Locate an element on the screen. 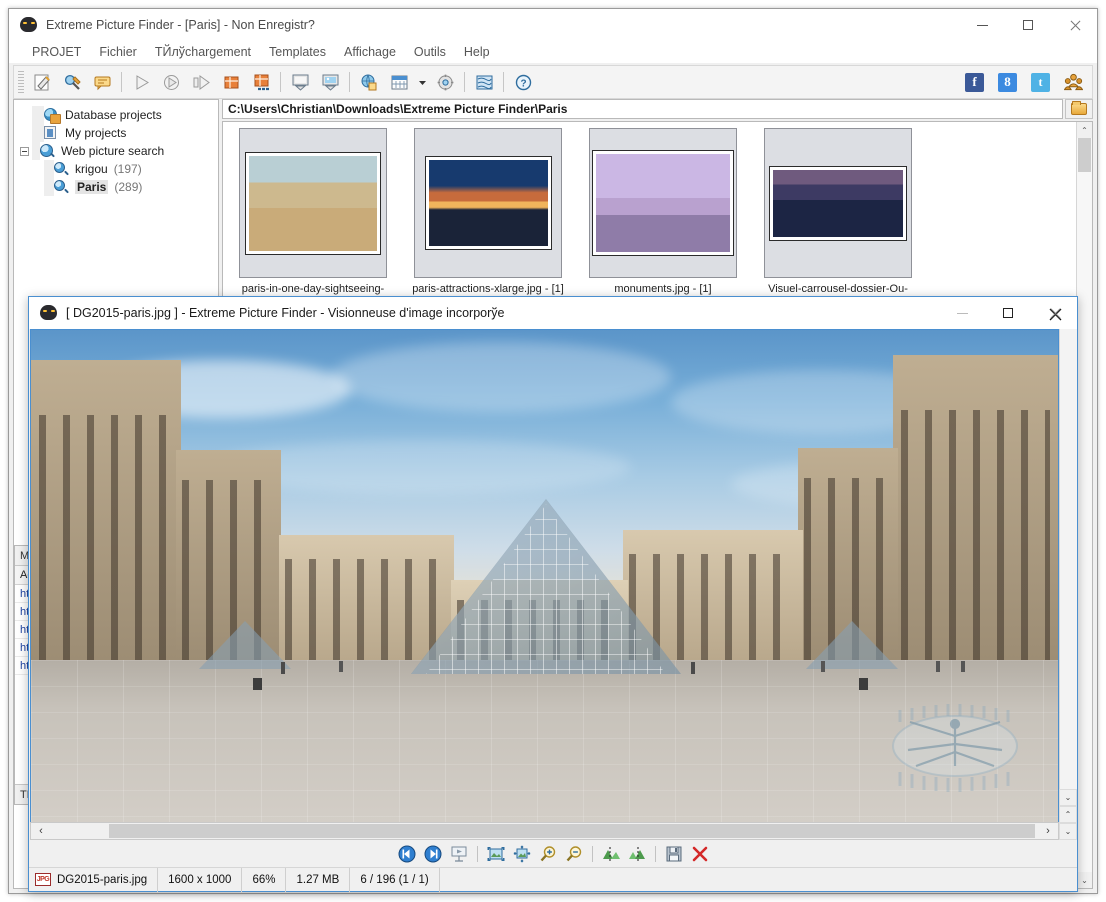  group-icon is located at coordinates (1073, 82).